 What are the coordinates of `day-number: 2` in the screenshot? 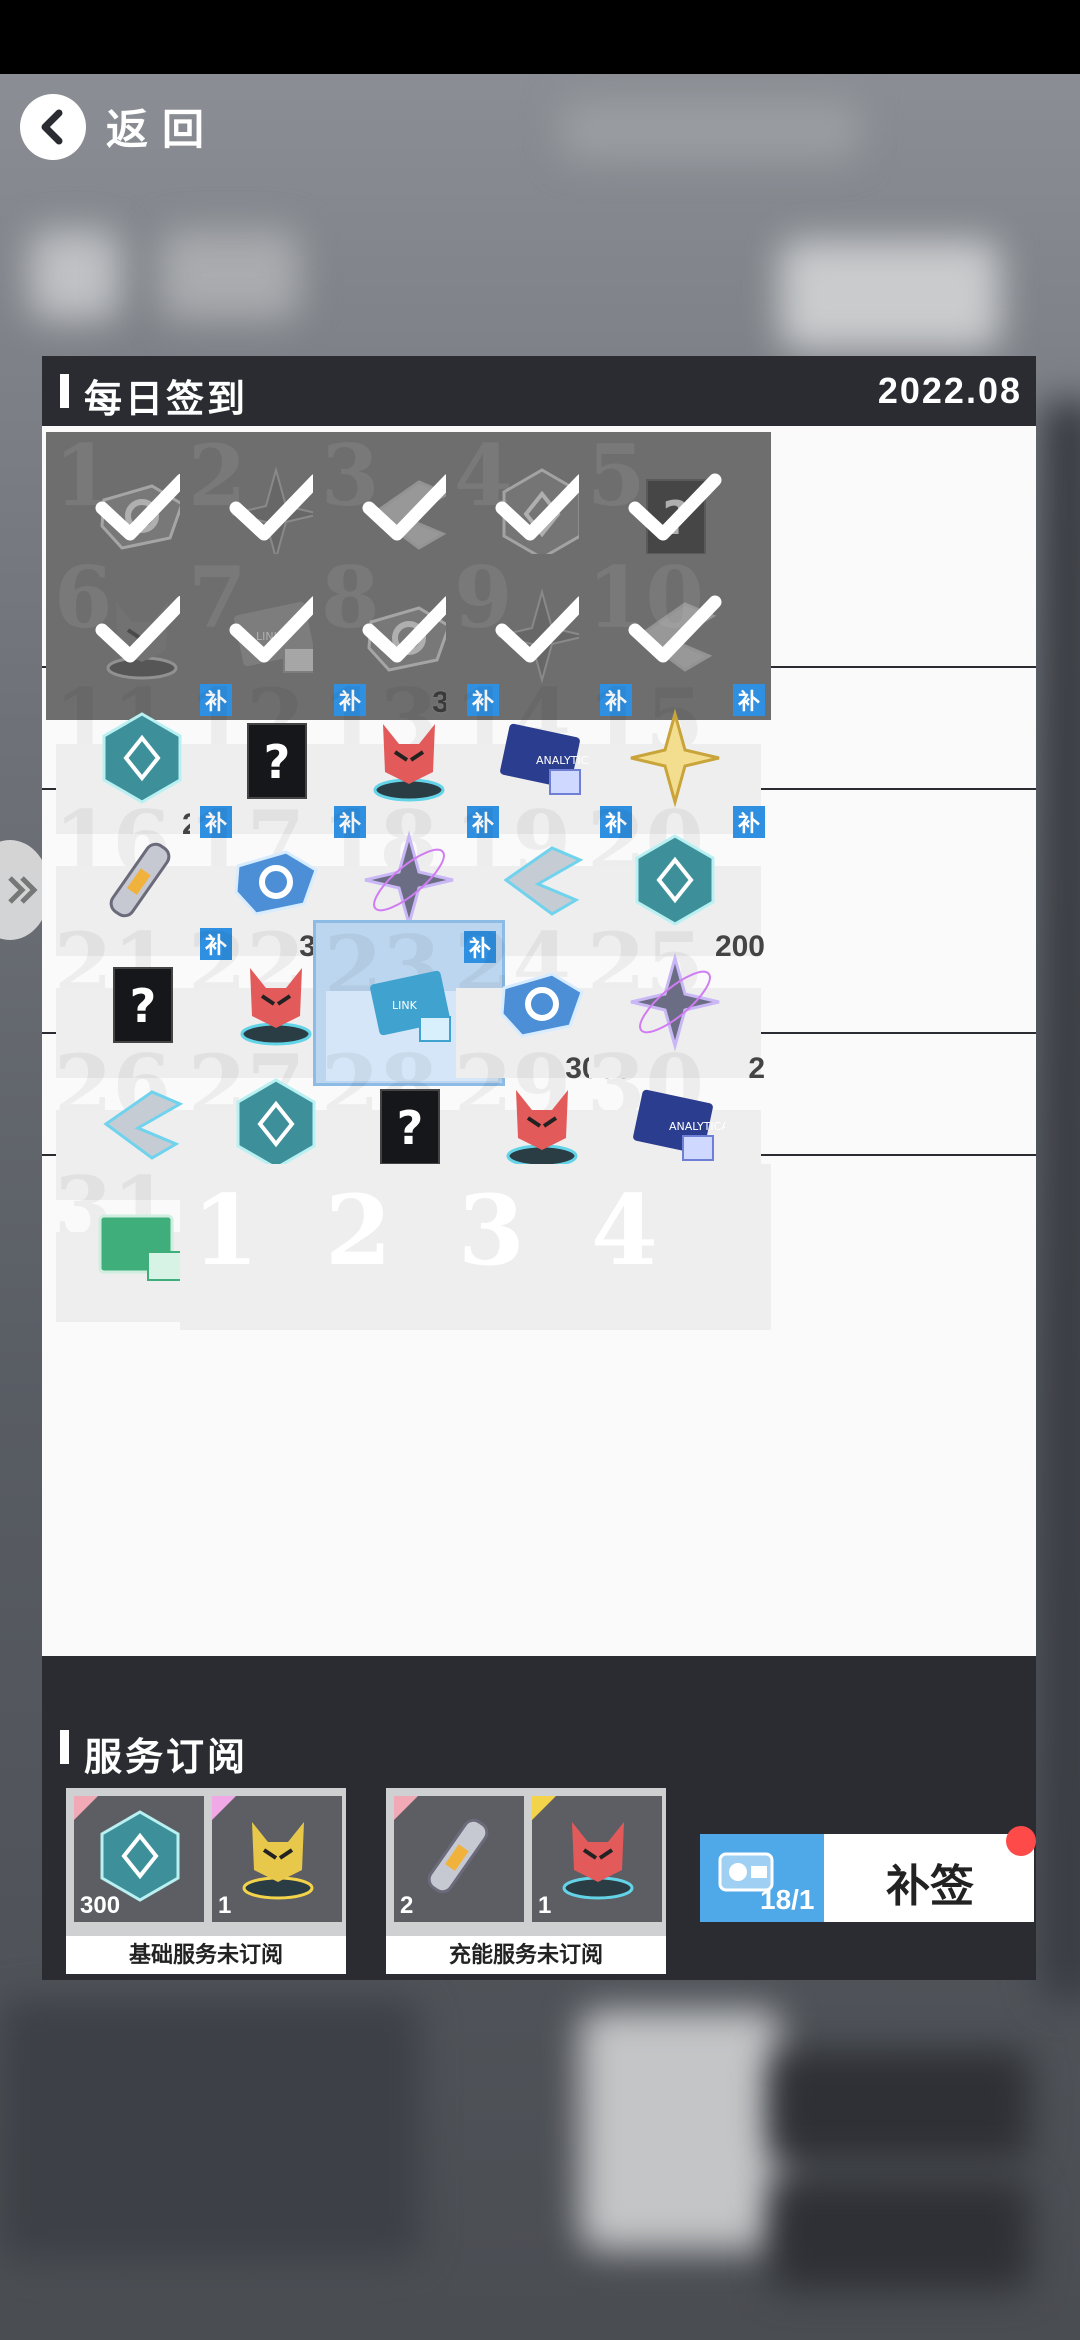 It's located at (358, 1230).